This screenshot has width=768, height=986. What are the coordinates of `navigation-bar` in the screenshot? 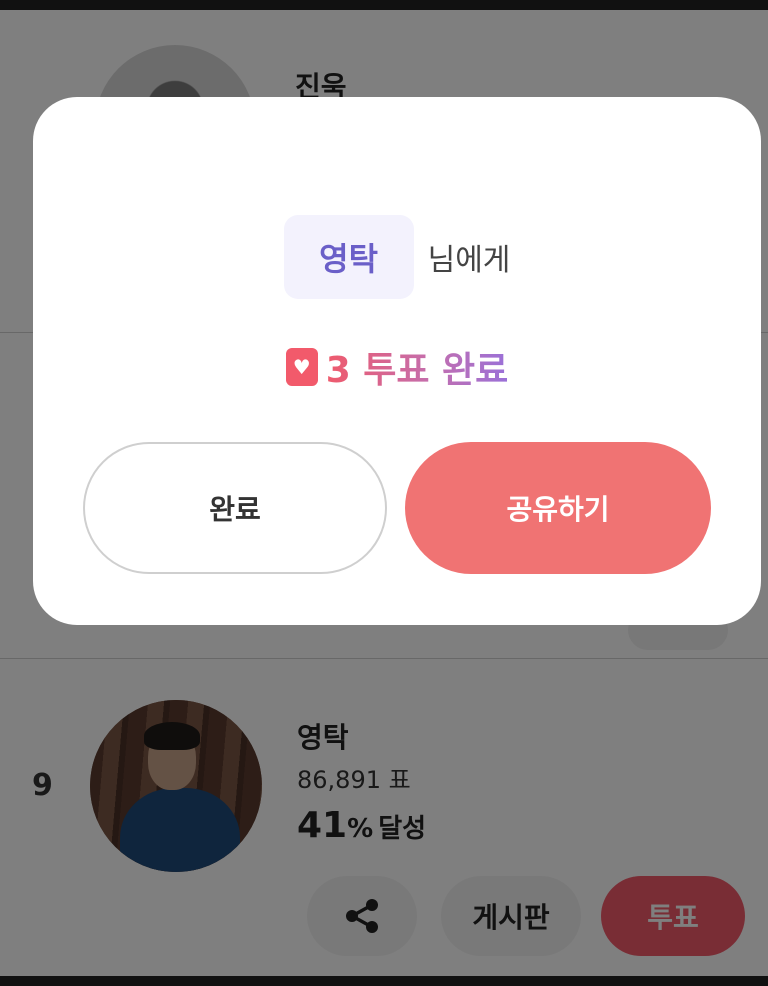 It's located at (384, 981).